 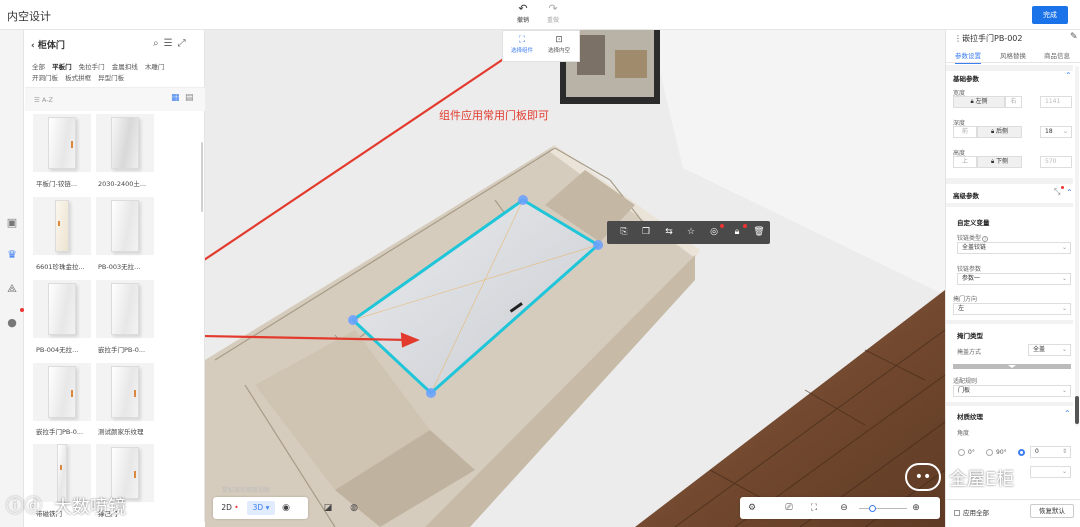 What do you see at coordinates (646, 232) in the screenshot?
I see `duplicate-icon: ❐` at bounding box center [646, 232].